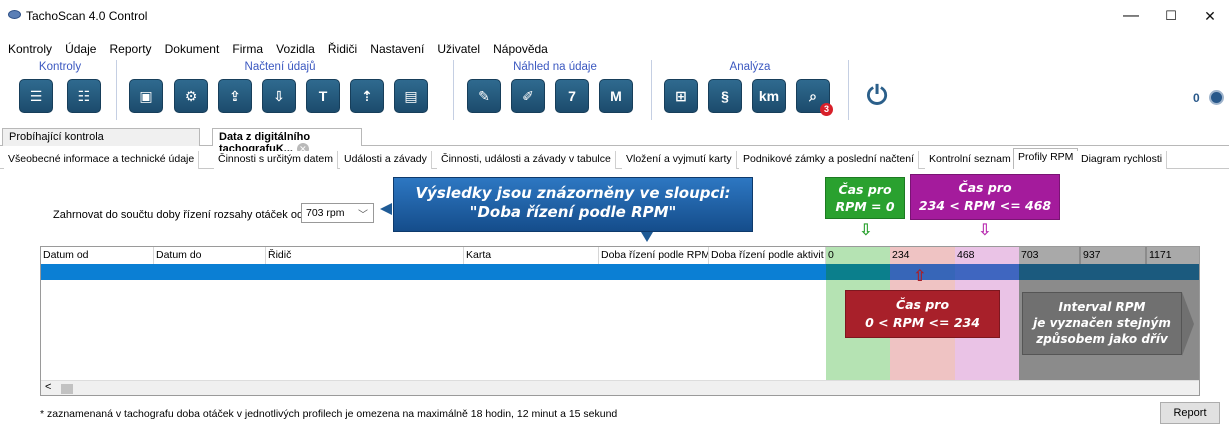 Image resolution: width=1229 pixels, height=432 pixels. What do you see at coordinates (84, 96) in the screenshot?
I see `control-new-icon: ☷` at bounding box center [84, 96].